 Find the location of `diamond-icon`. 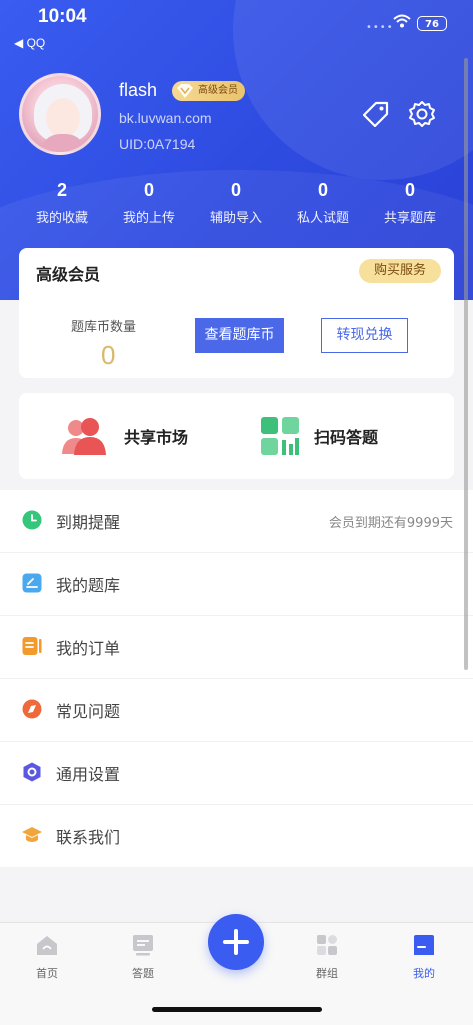

diamond-icon is located at coordinates (185, 91).